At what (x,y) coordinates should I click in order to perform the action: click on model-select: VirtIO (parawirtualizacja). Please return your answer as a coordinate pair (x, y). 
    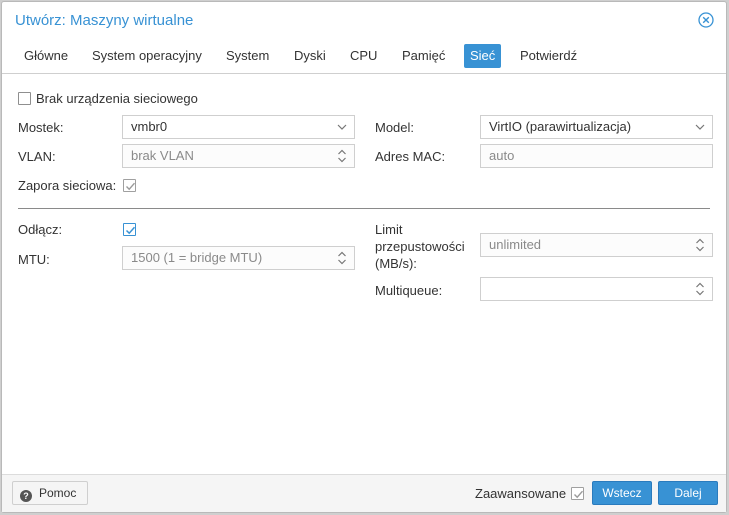
    Looking at the image, I should click on (596, 127).